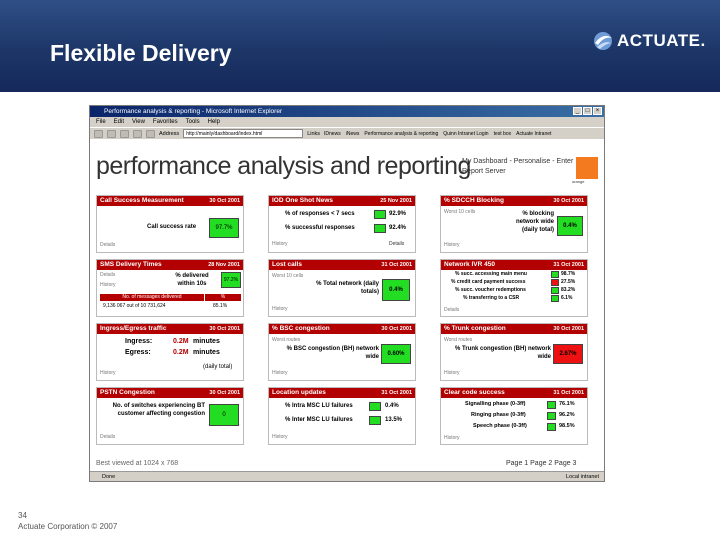  What do you see at coordinates (192, 280) in the screenshot?
I see `metric-label: % delivered within 10s` at bounding box center [192, 280].